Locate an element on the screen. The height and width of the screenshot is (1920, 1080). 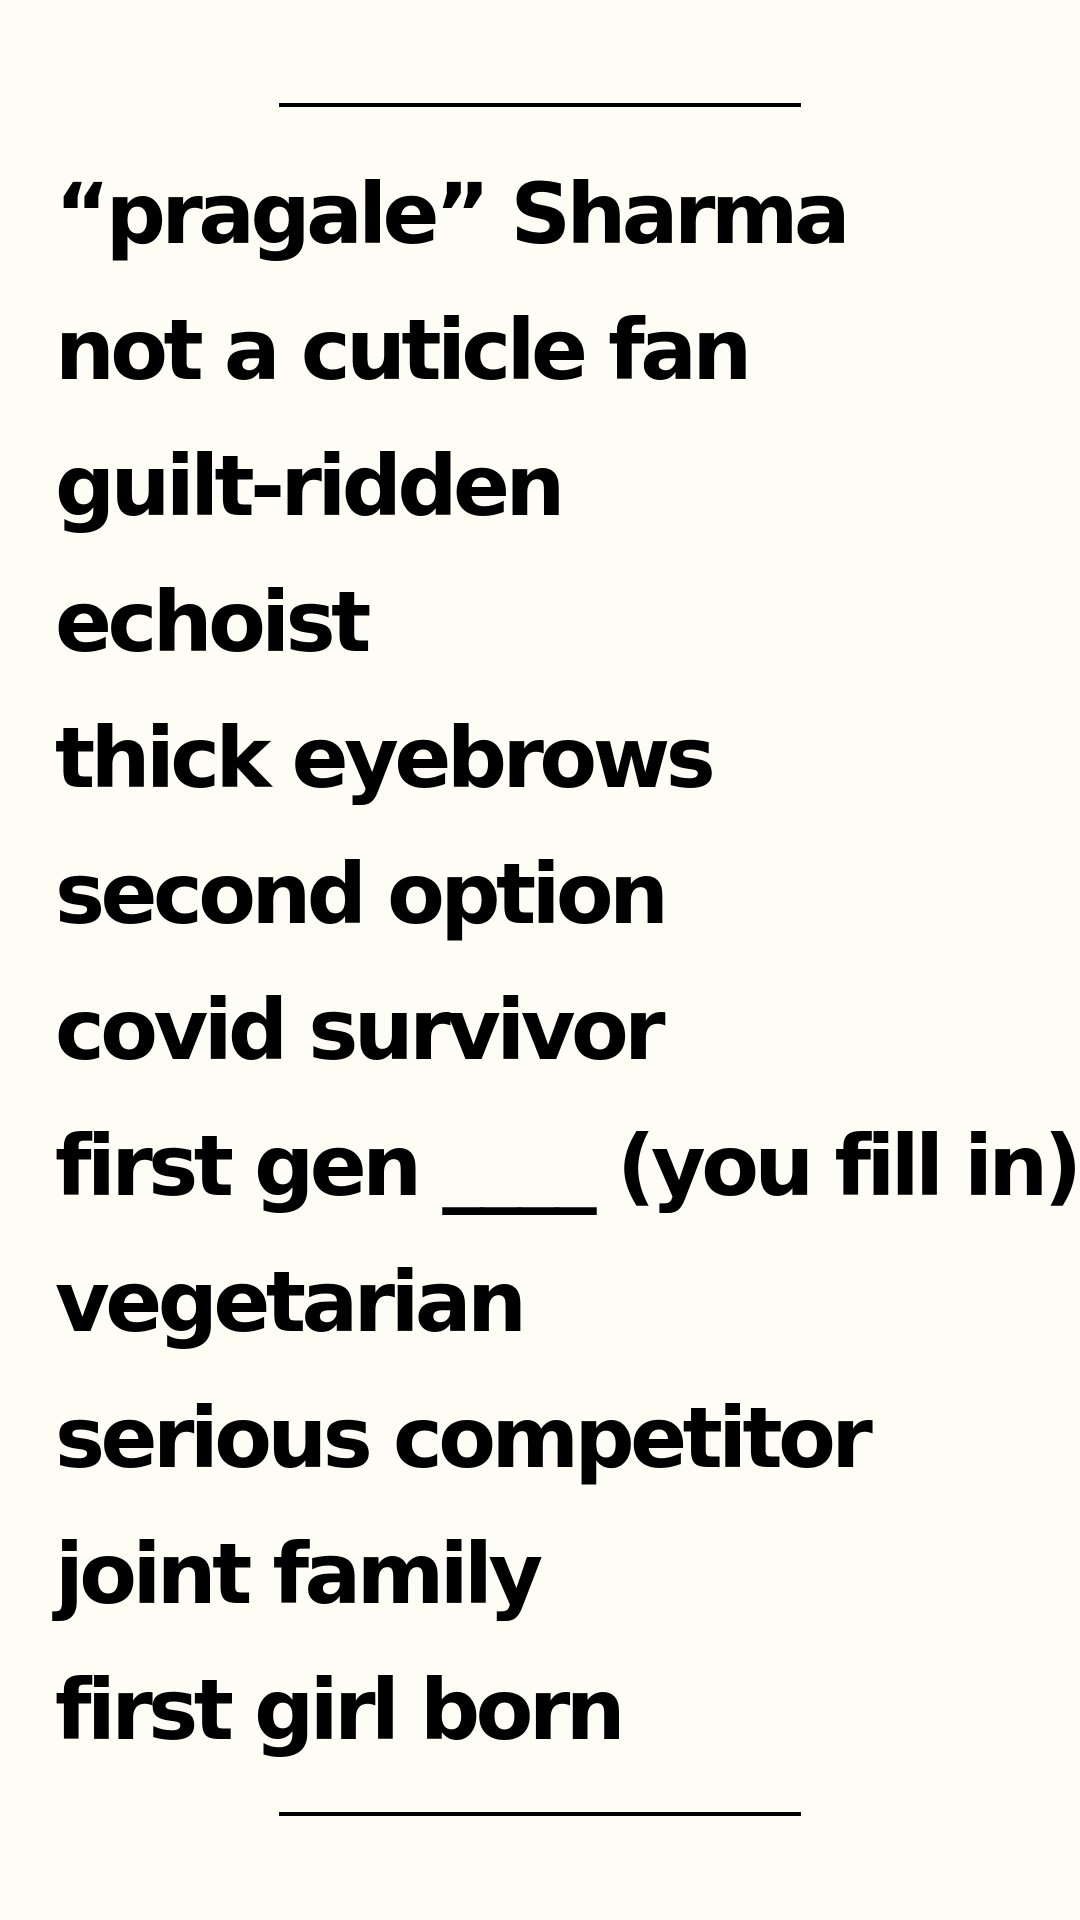
trait-line: first gen ____ (you fill in) is located at coordinates (567, 1166).